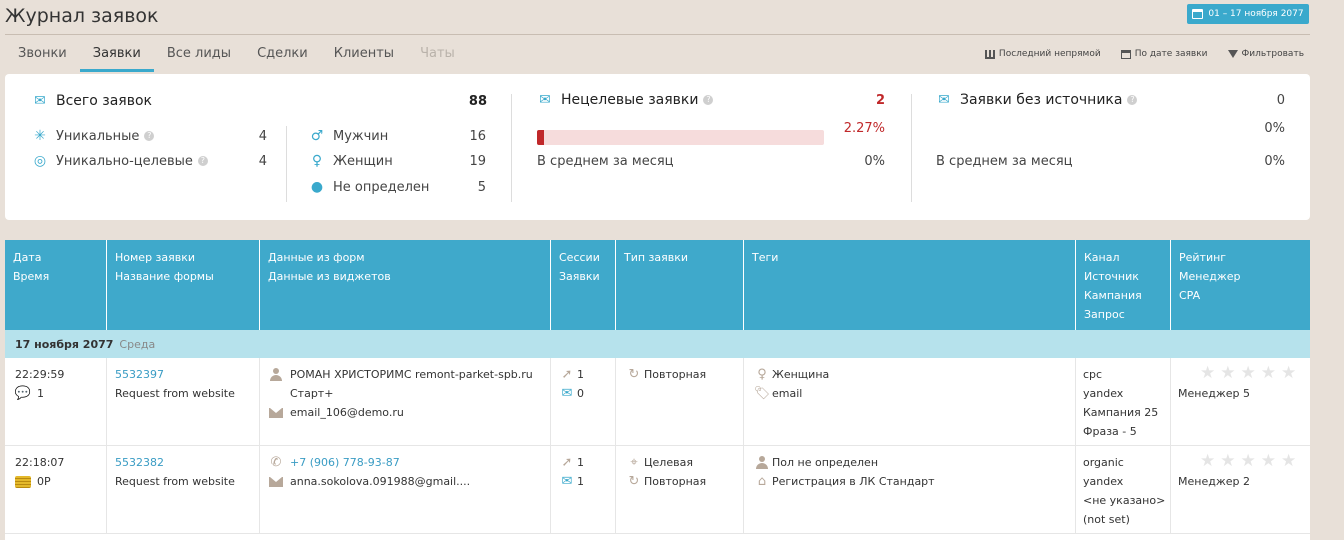  I want to click on type-line: ⌖ Целевая, so click(684, 462).